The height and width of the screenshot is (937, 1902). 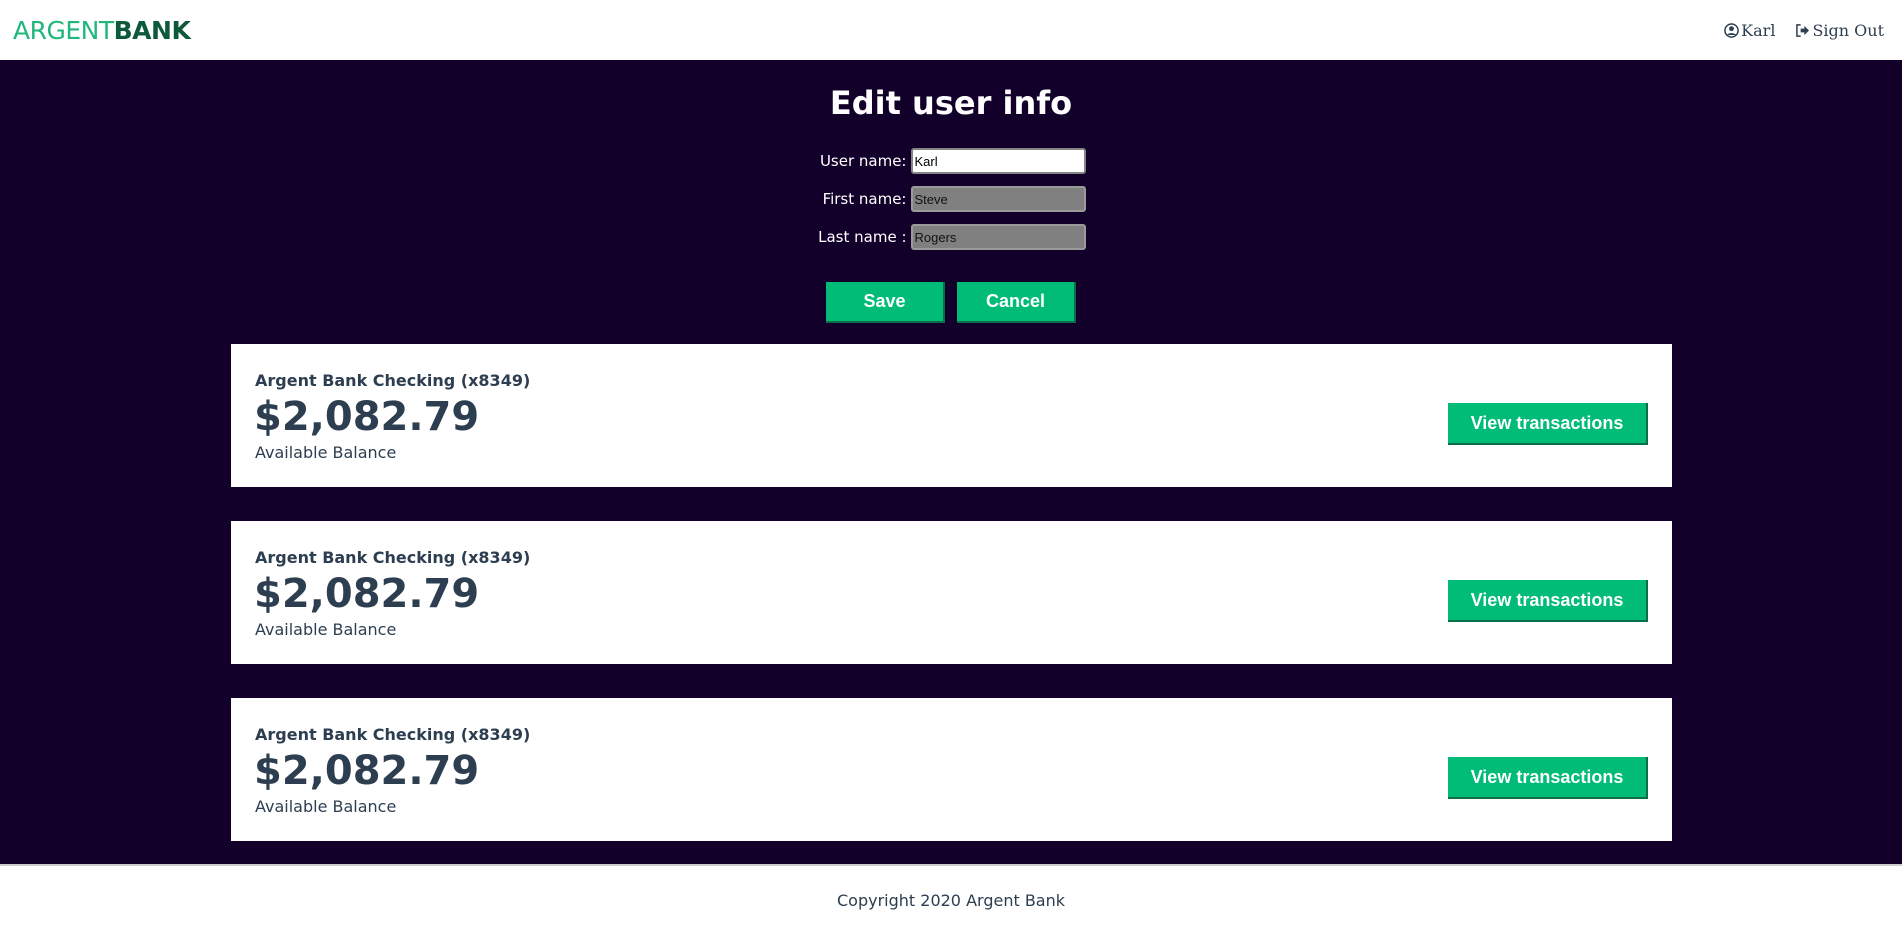 I want to click on firstname-input, so click(x=998, y=199).